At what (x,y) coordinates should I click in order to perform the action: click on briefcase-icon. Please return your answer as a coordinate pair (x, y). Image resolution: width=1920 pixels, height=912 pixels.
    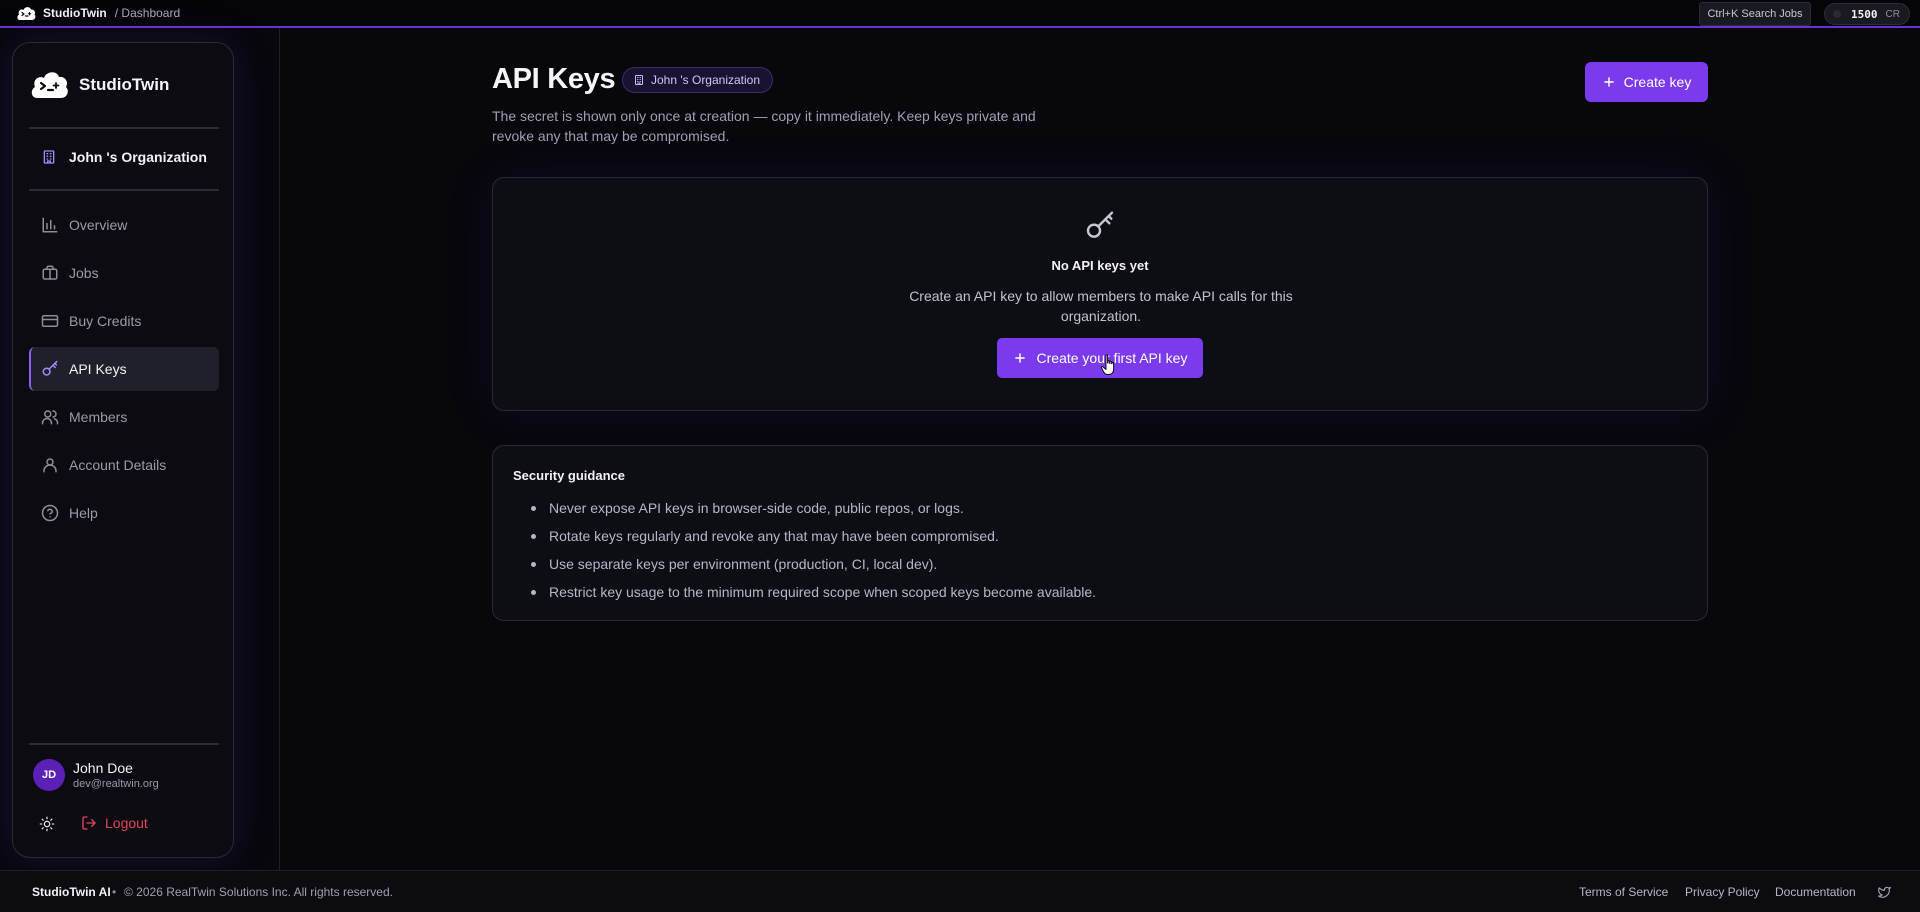
    Looking at the image, I should click on (50, 273).